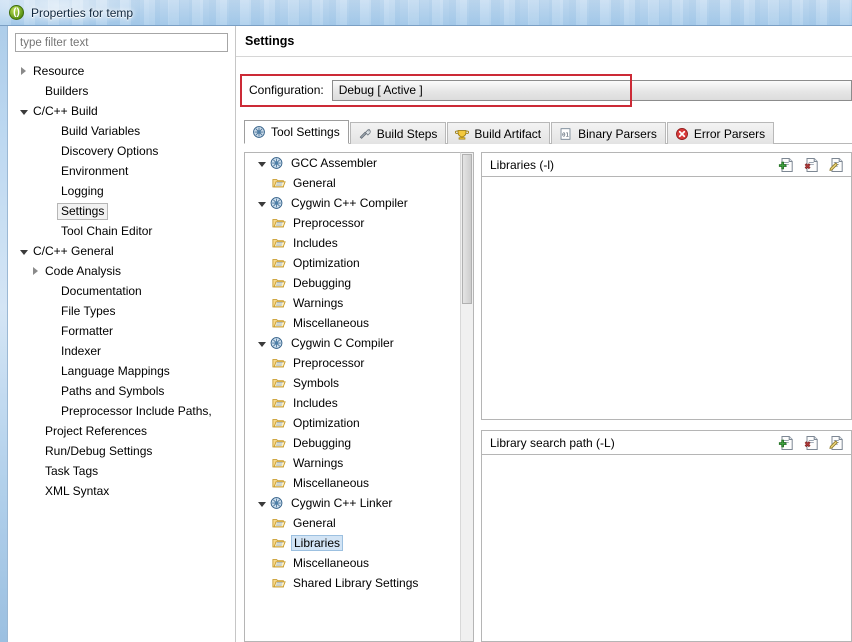 The image size is (852, 642). What do you see at coordinates (352, 583) in the screenshot?
I see `tool-tree-item-shared-library-settings: Shared Library Settings` at bounding box center [352, 583].